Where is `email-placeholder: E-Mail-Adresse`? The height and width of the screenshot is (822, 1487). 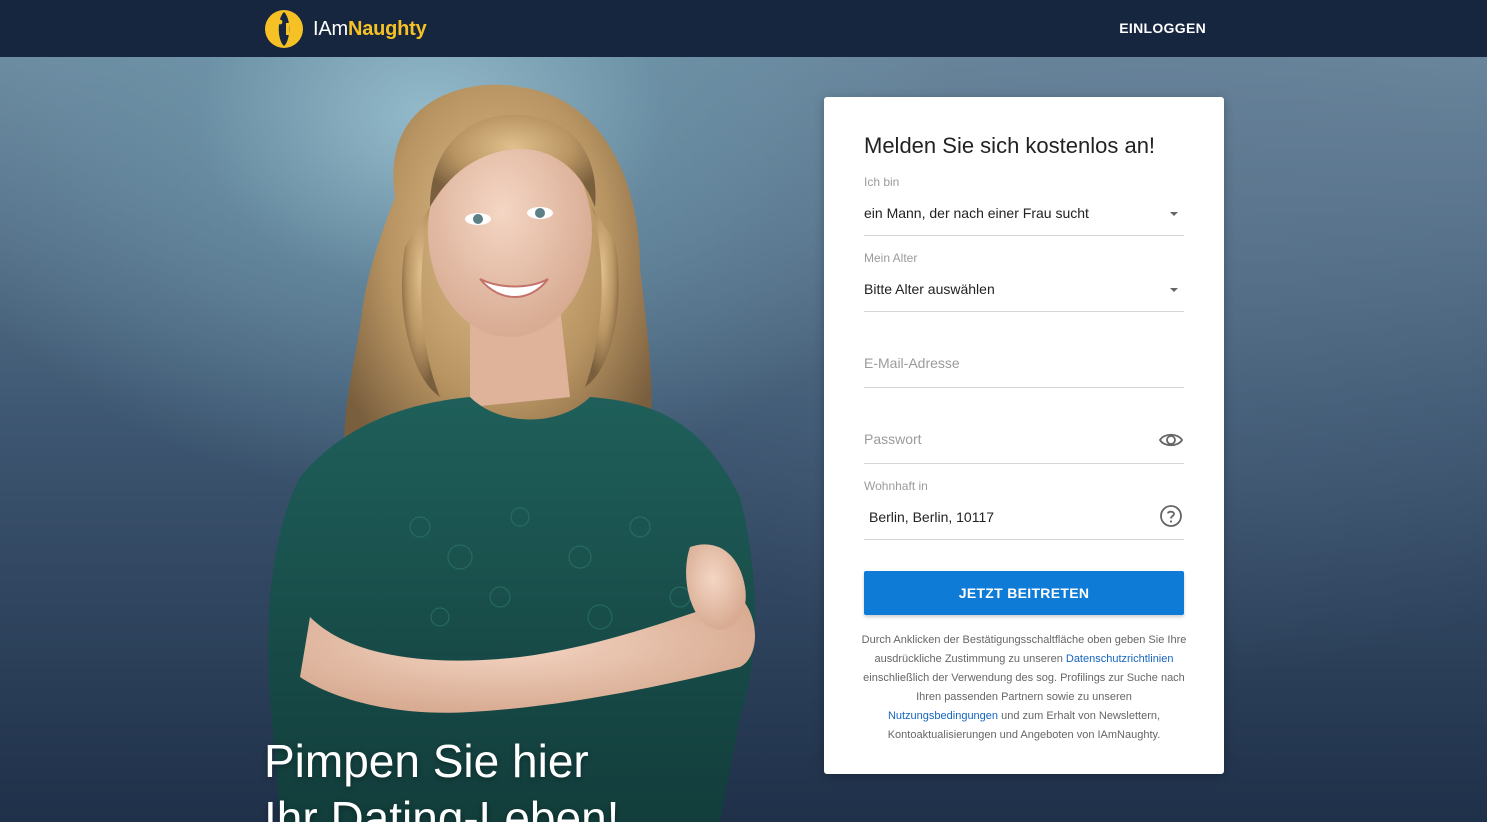
email-placeholder: E-Mail-Adresse is located at coordinates (912, 363).